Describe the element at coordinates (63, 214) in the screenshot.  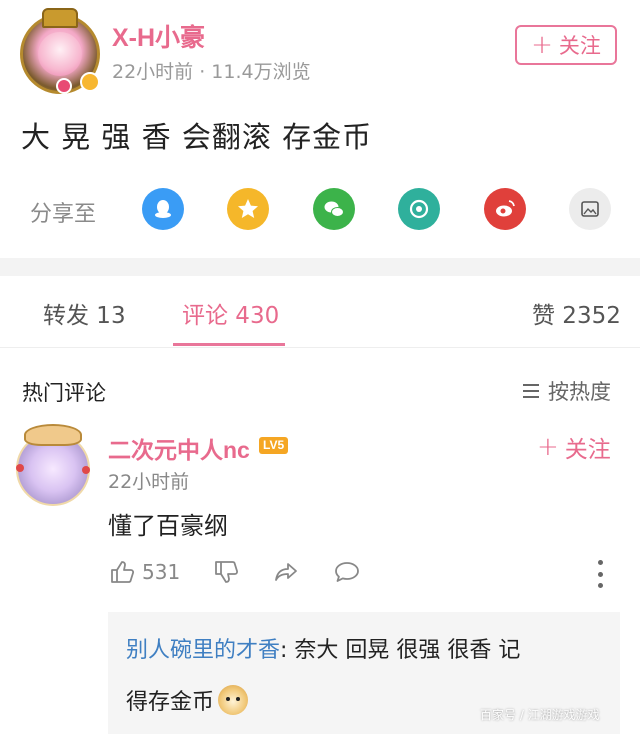
I see `share-label: 分享至` at that location.